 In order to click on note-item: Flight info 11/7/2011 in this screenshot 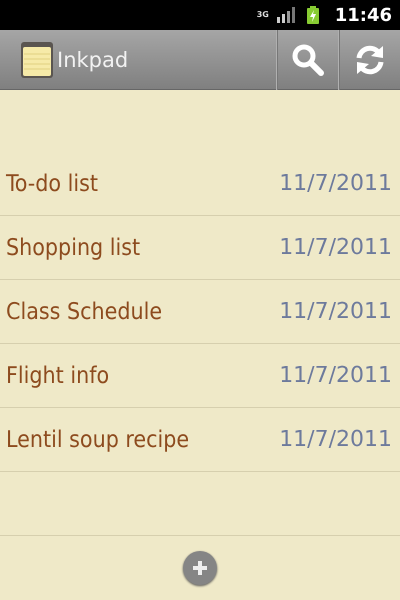, I will do `click(200, 376)`.